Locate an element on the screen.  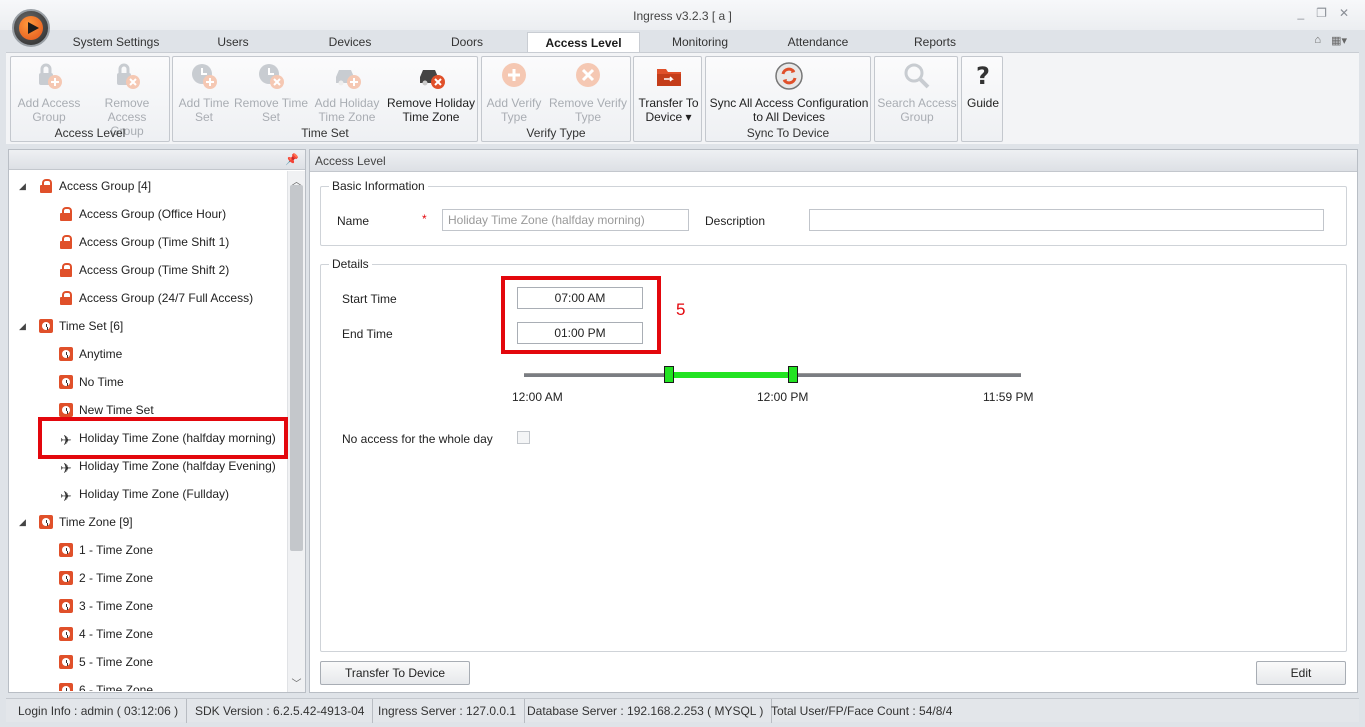
description-field is located at coordinates (1066, 220).